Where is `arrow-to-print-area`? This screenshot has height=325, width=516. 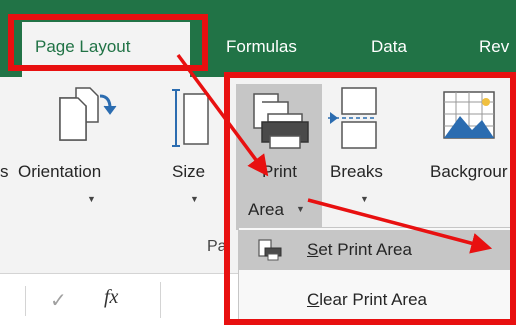
arrow-to-print-area is located at coordinates (222, 115).